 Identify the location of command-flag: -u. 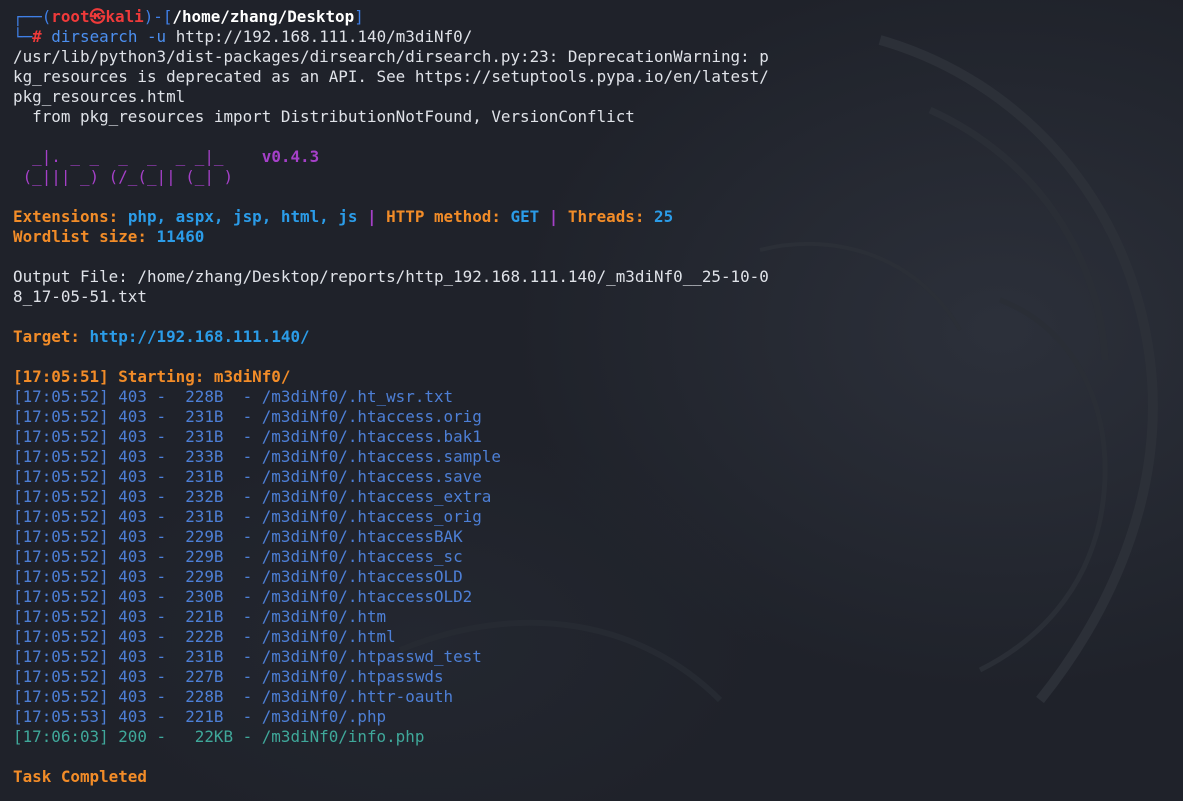
(156, 36).